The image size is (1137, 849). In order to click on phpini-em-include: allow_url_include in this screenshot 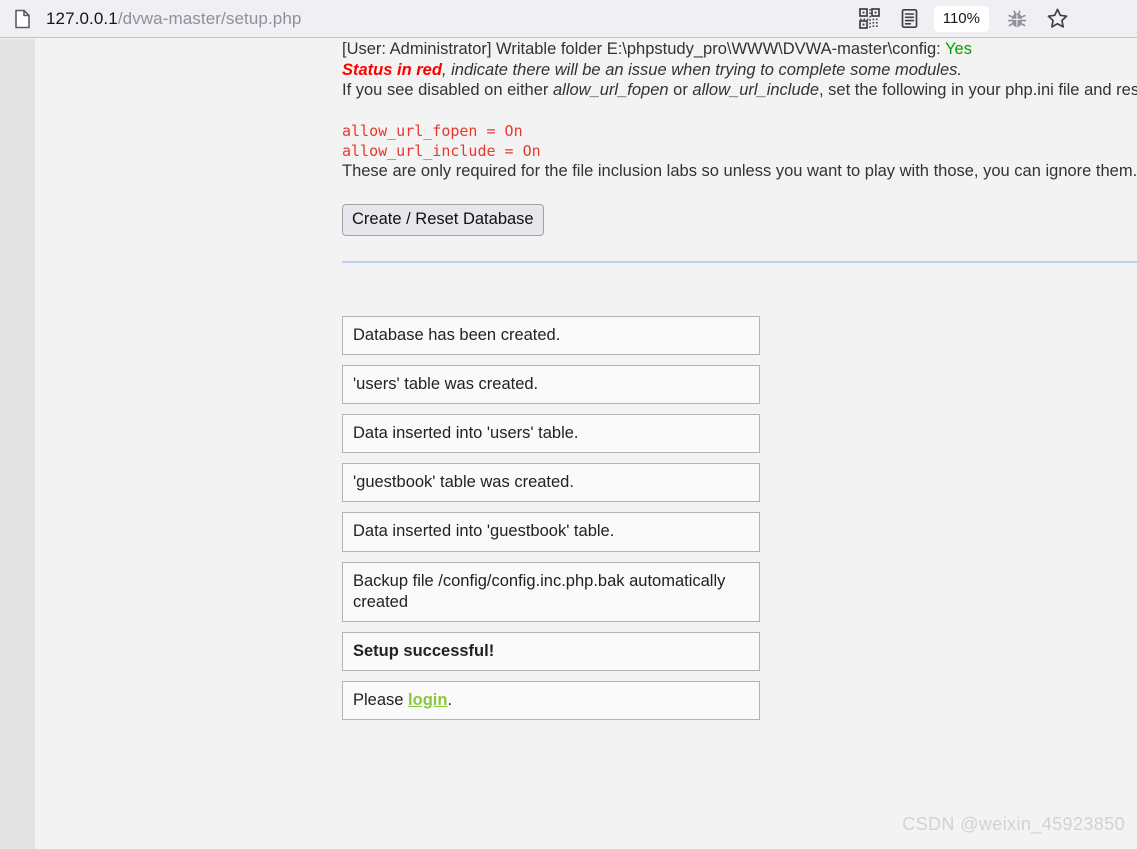, I will do `click(755, 90)`.